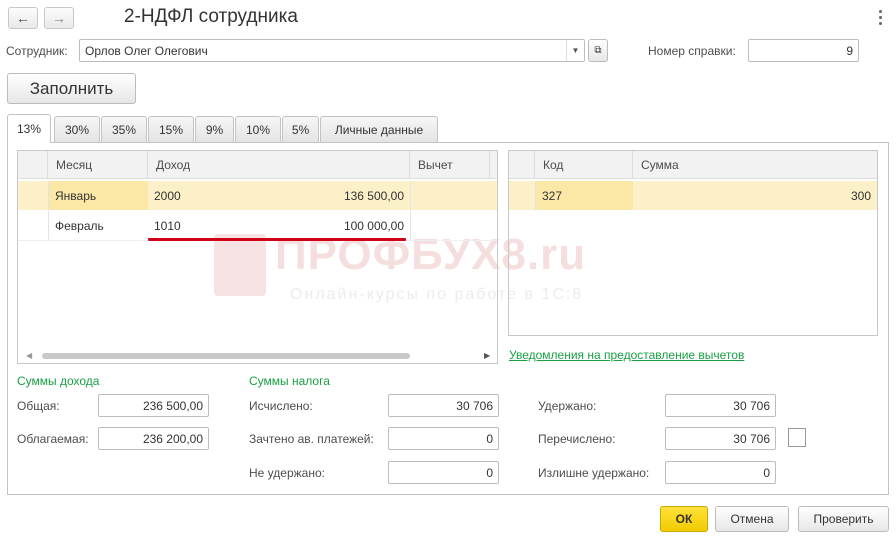 Image resolution: width=896 pixels, height=537 pixels. What do you see at coordinates (450, 165) in the screenshot?
I see `column-header-deduction: Вычет` at bounding box center [450, 165].